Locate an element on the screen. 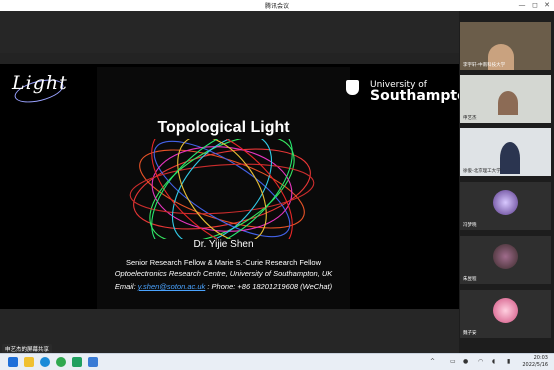 This screenshot has height=370, width=554. clock-time: 20:03 is located at coordinates (540, 358).